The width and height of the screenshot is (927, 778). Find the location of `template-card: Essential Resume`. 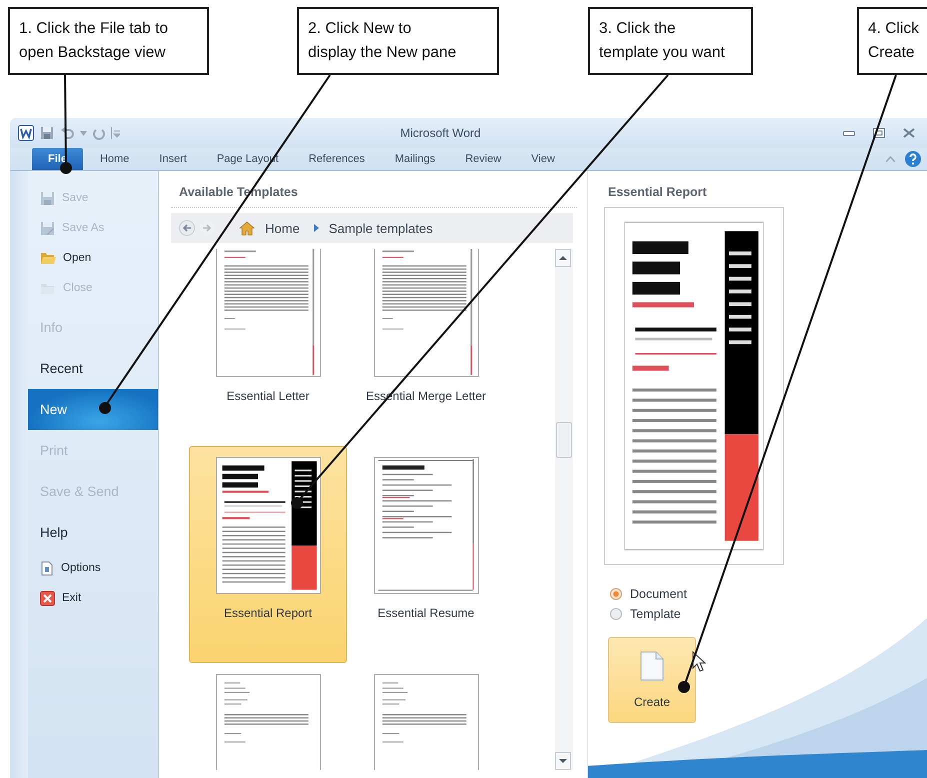

template-card: Essential Resume is located at coordinates (426, 554).